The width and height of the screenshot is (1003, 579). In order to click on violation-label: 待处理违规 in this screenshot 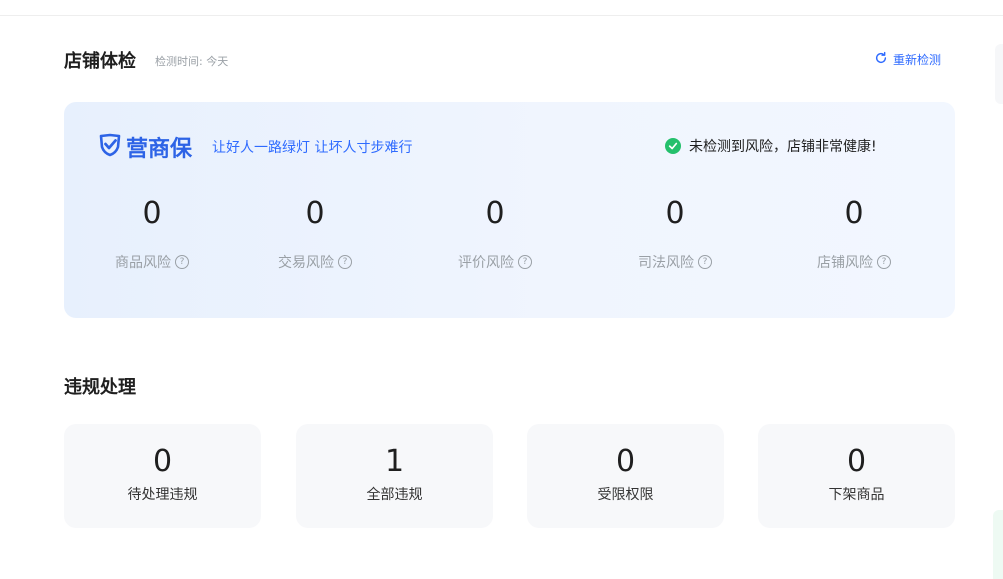, I will do `click(162, 495)`.